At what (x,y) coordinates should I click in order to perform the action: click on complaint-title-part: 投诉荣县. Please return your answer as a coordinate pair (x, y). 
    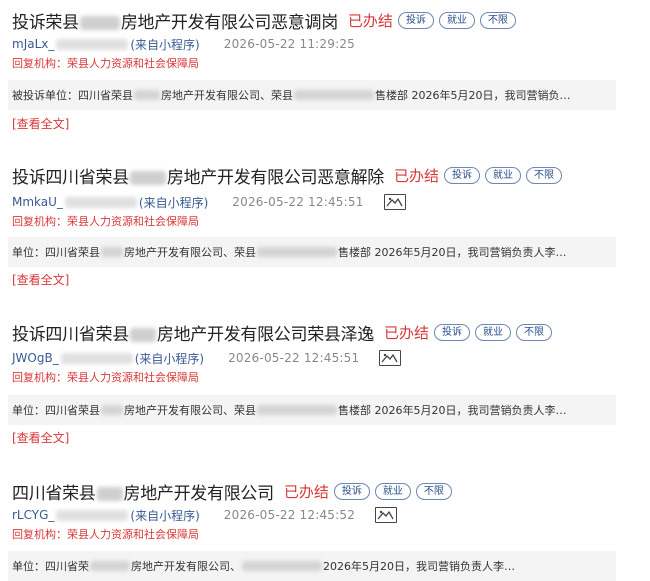
    Looking at the image, I should click on (45, 22).